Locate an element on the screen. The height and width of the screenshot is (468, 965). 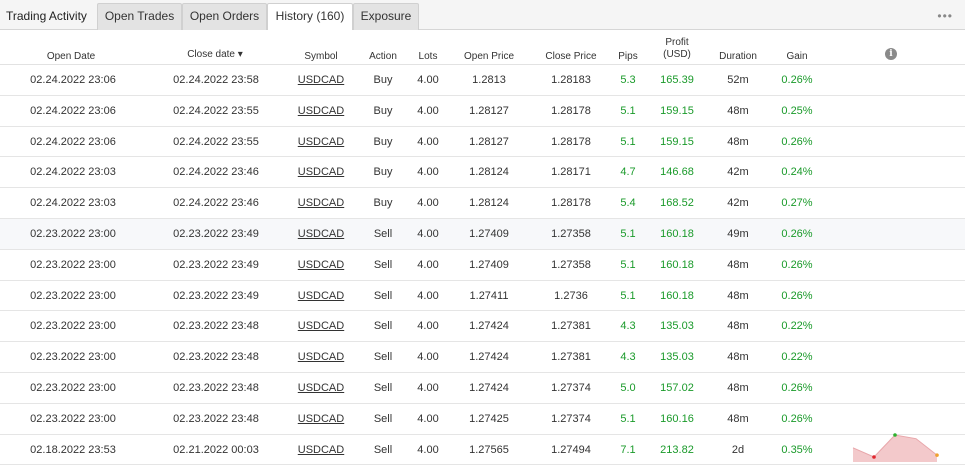
col-profit: Profit (USD) is located at coordinates (677, 49).